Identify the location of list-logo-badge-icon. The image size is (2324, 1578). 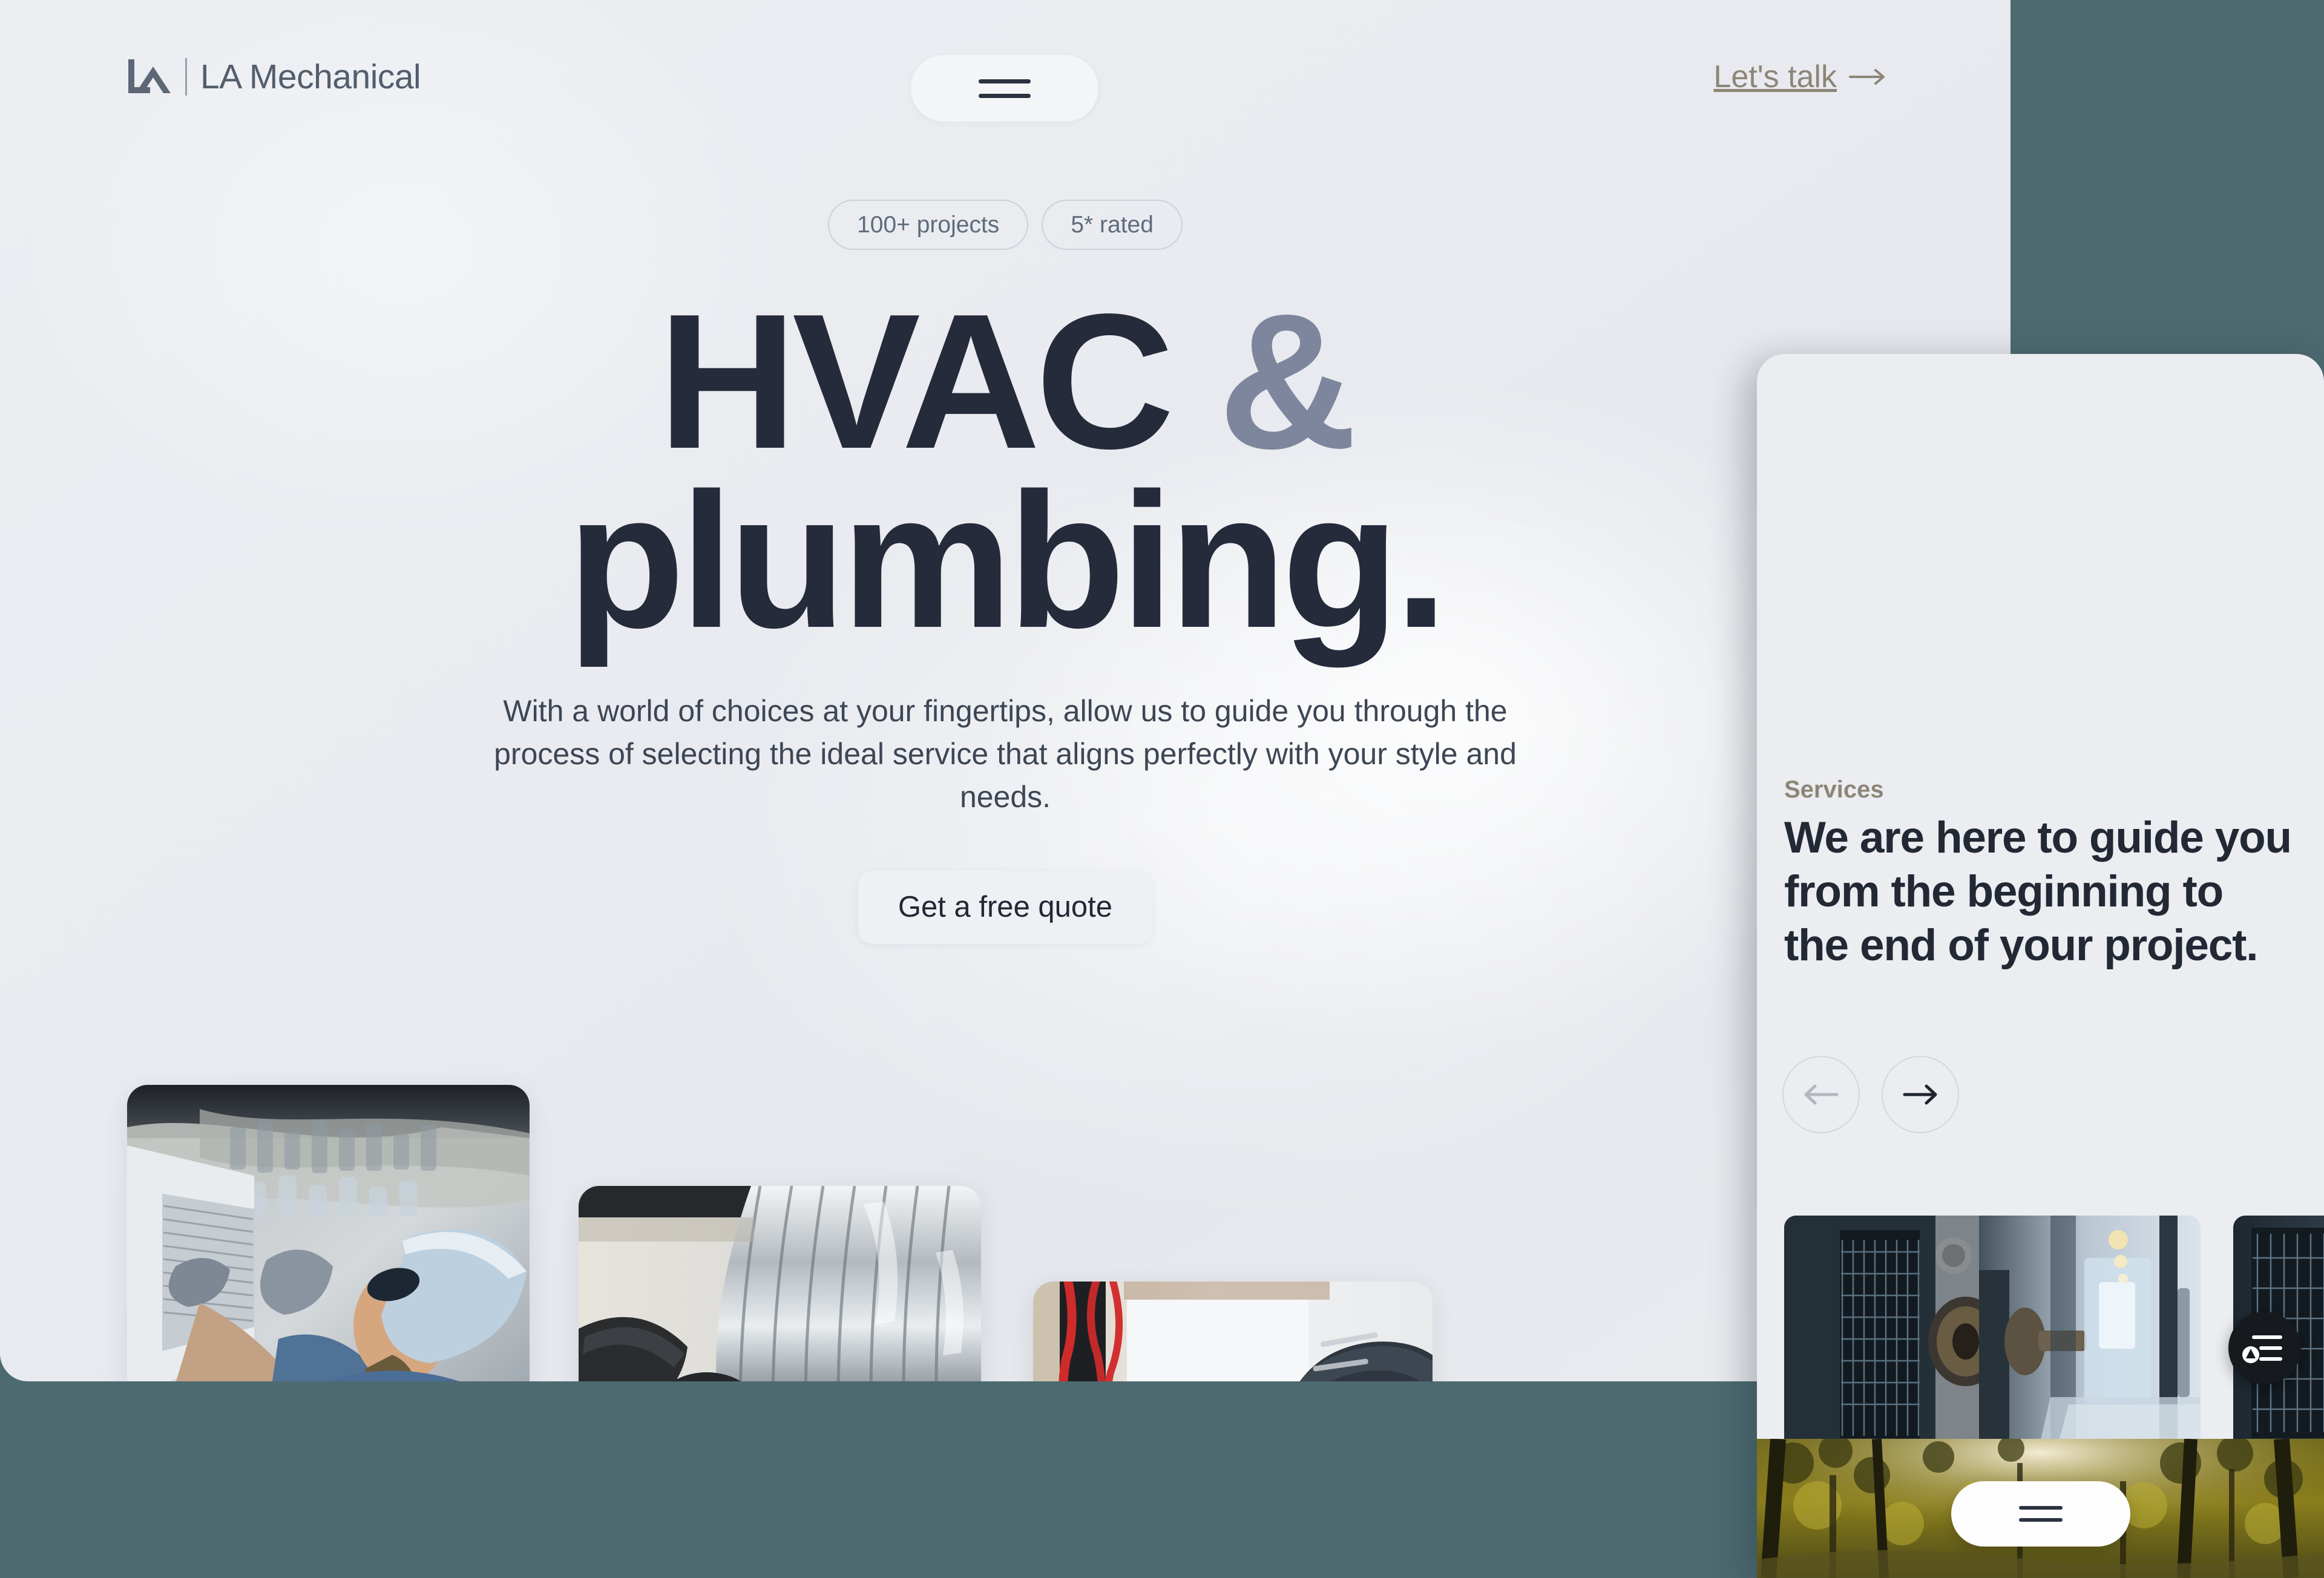
(2264, 1348).